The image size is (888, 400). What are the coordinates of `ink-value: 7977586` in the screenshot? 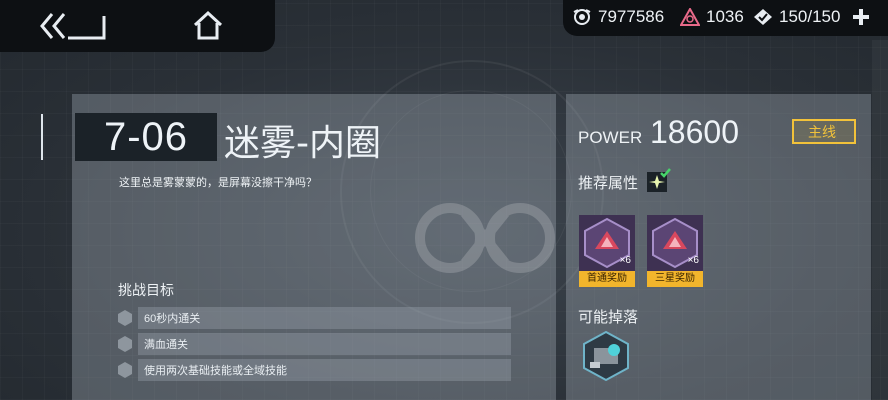 It's located at (631, 16).